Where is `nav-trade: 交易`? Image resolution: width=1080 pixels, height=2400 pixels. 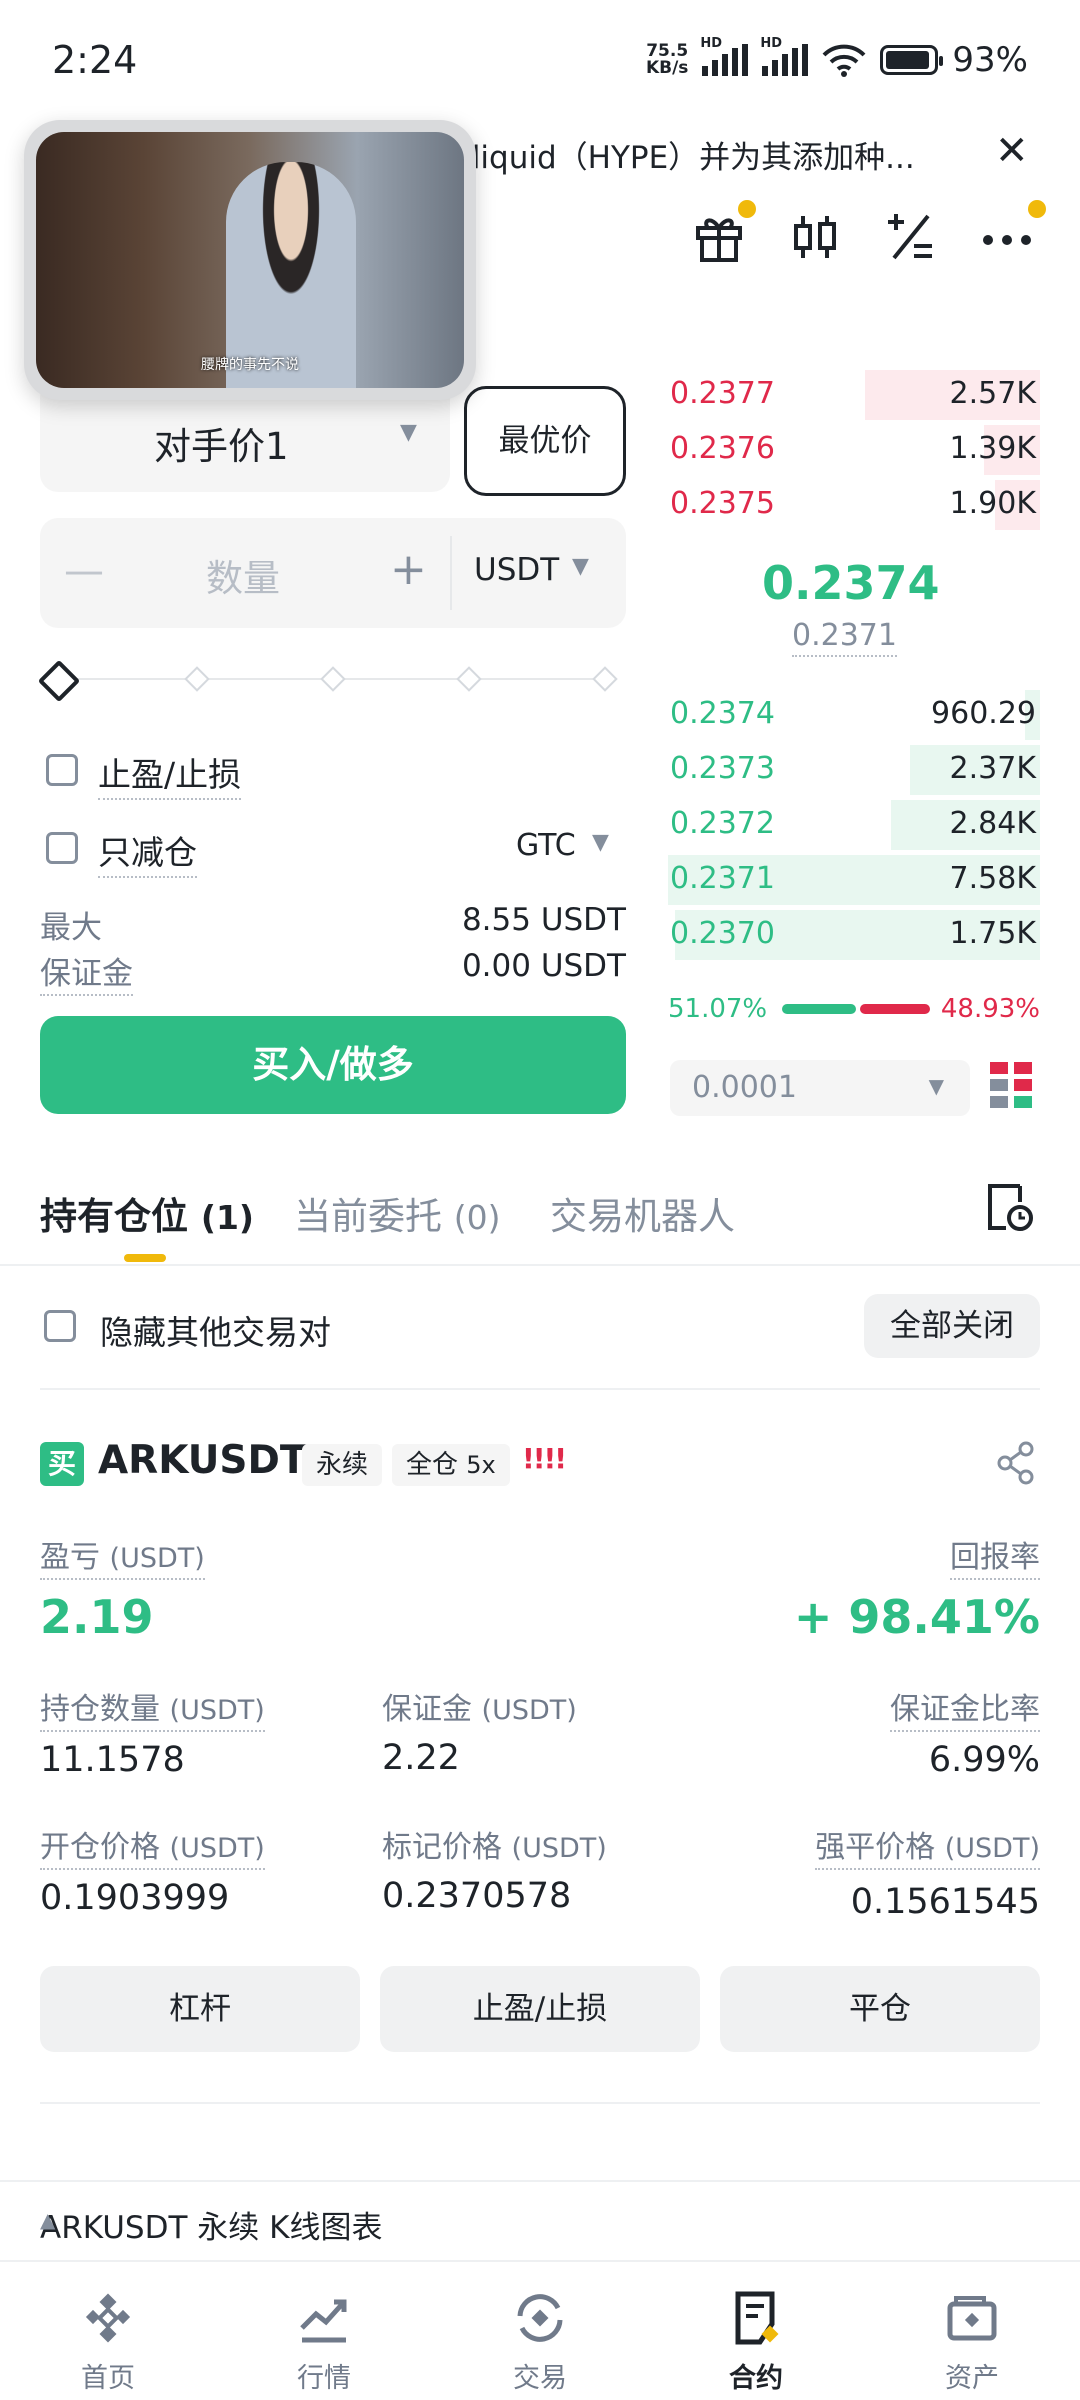
nav-trade: 交易 is located at coordinates (540, 2332).